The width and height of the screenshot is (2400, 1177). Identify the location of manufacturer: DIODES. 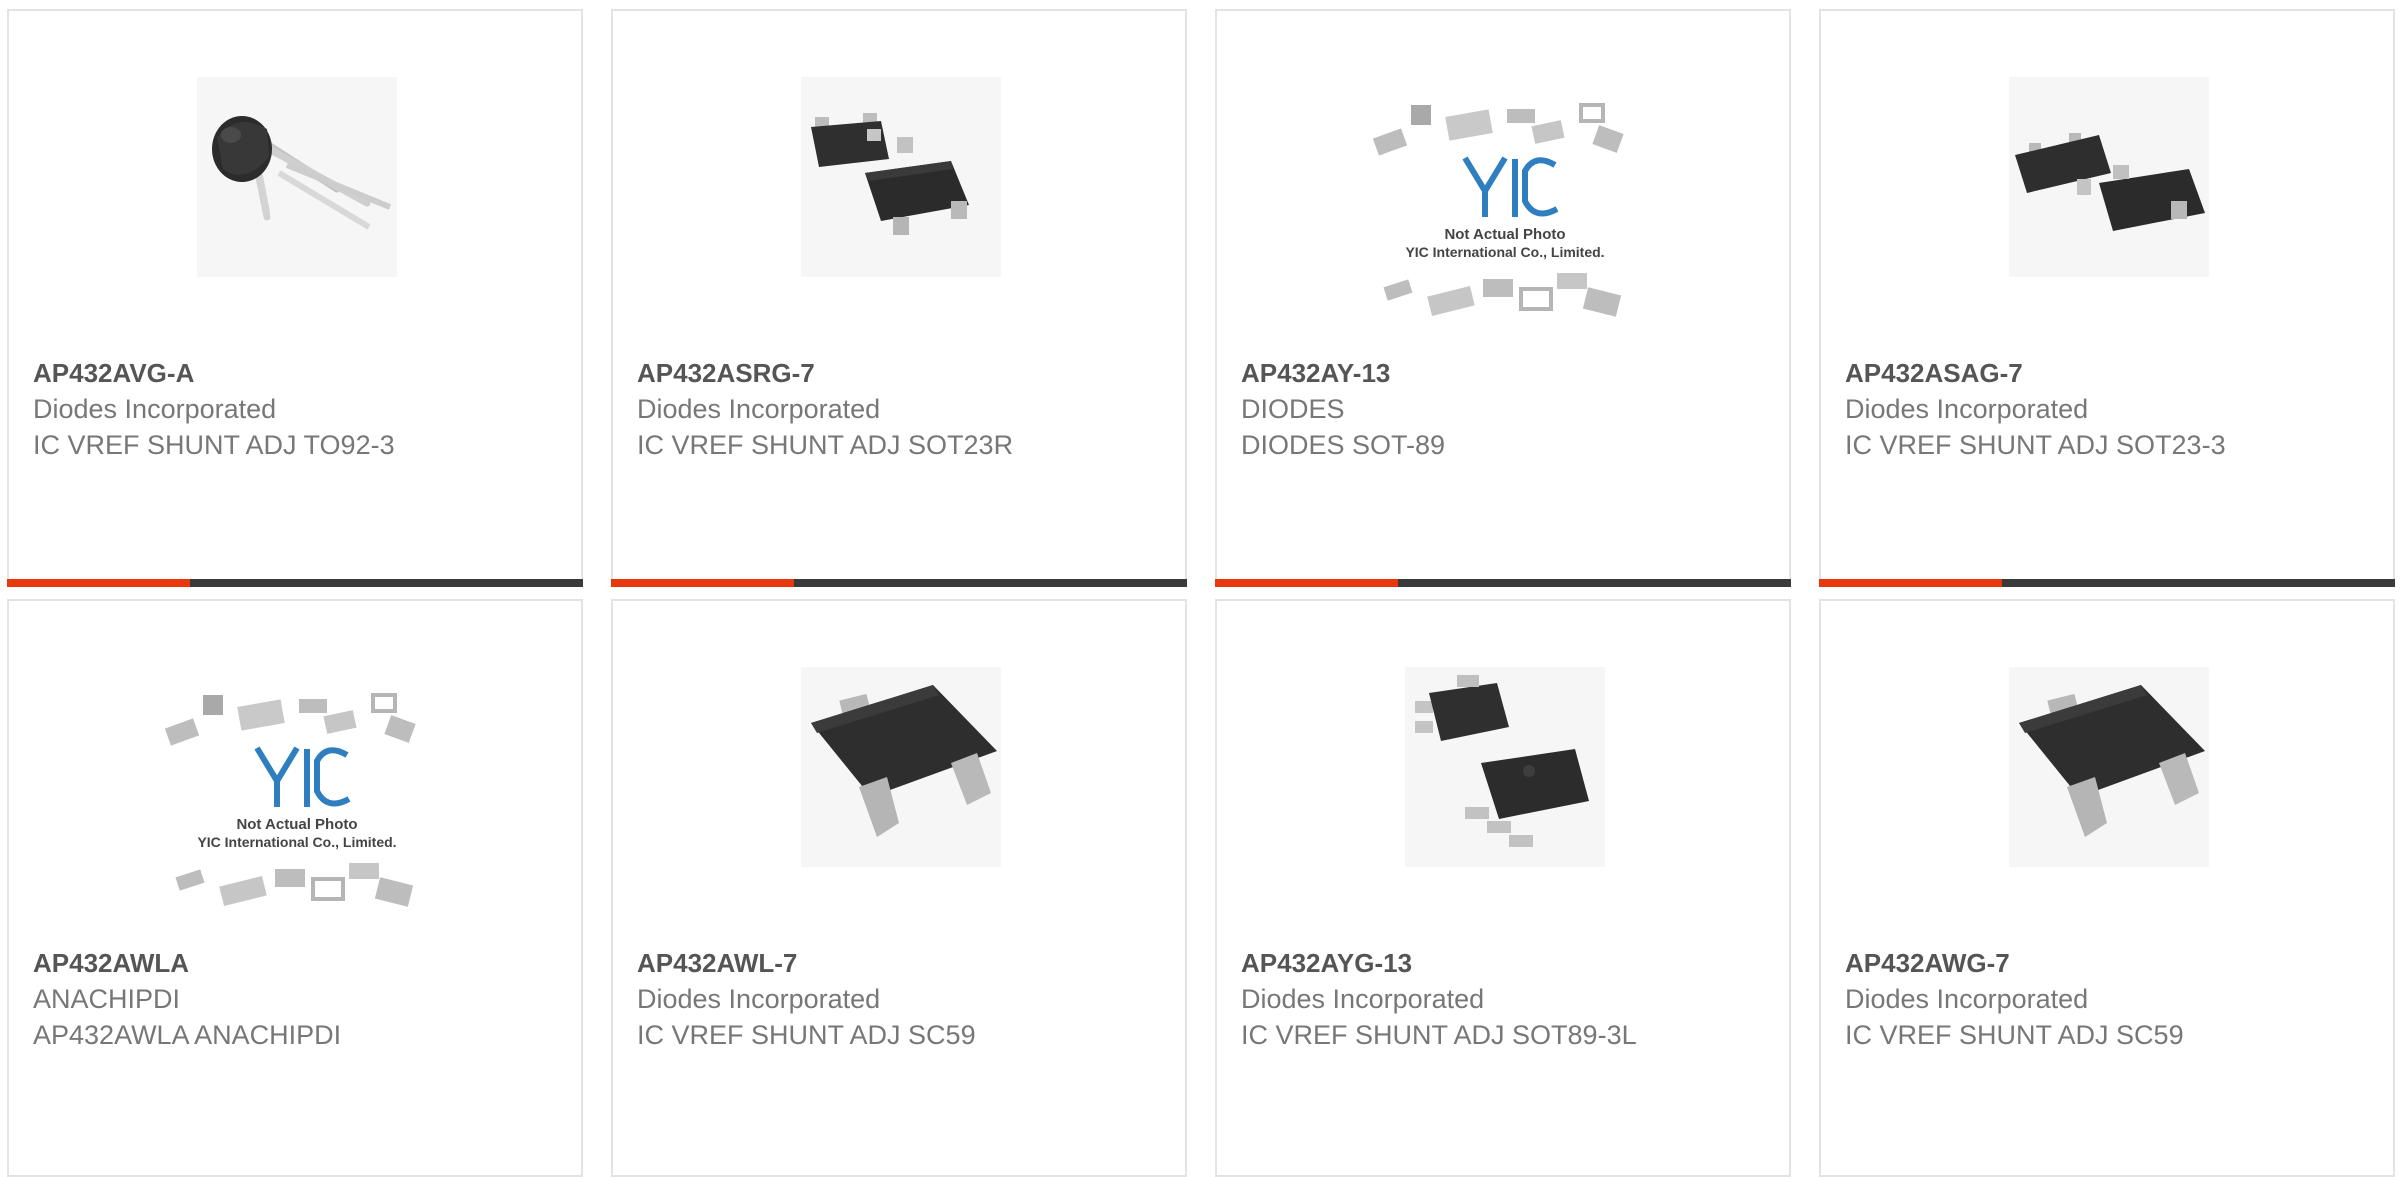
(1293, 409).